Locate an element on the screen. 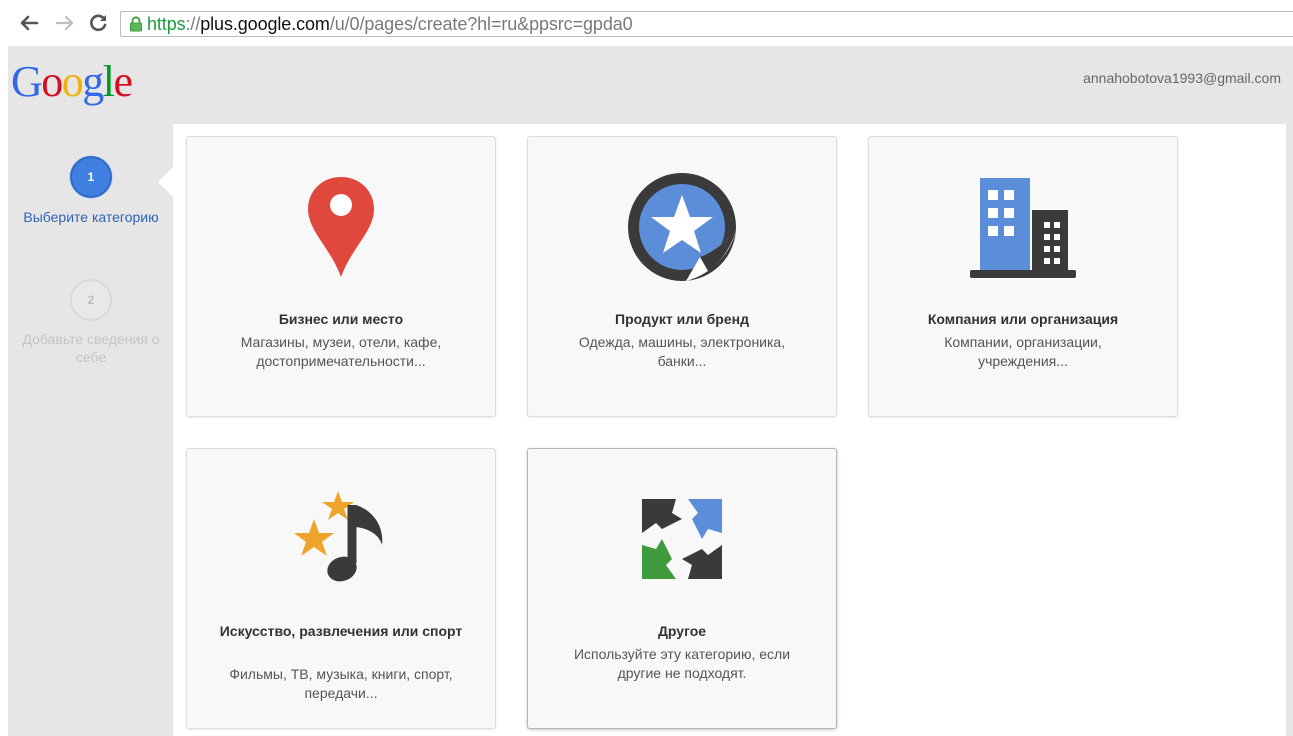 This screenshot has height=736, width=1293. google-logo: Google is located at coordinates (72, 81).